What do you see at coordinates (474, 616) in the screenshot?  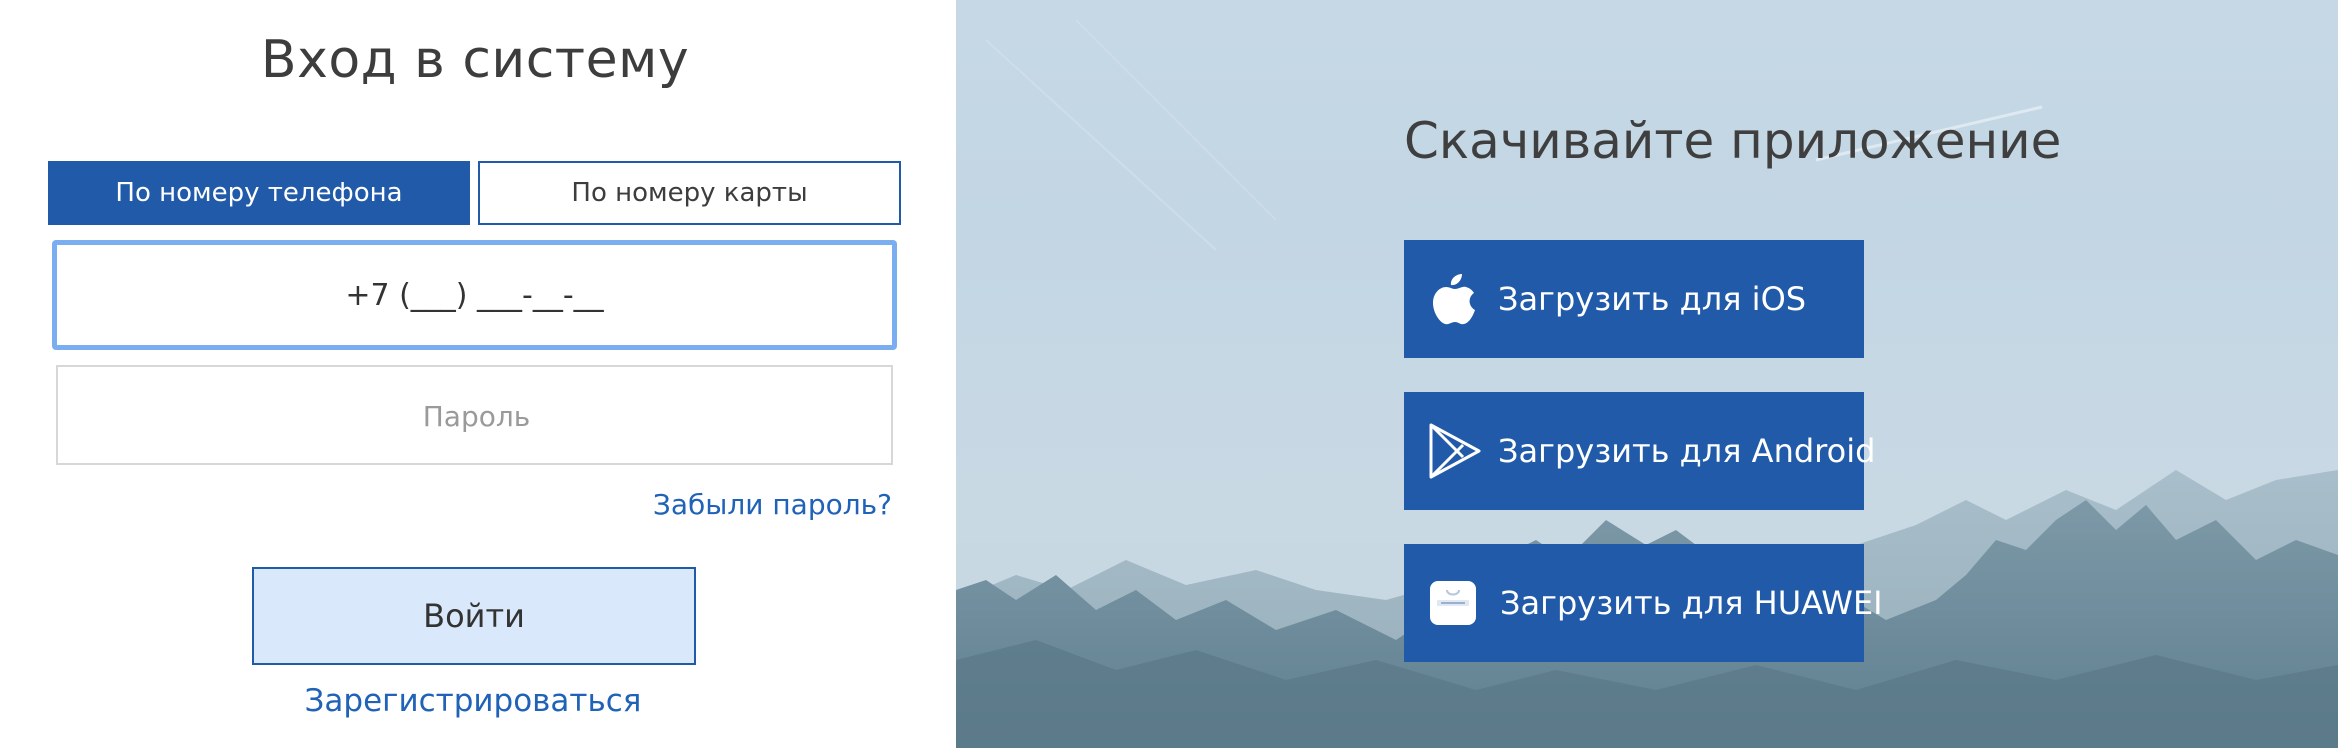 I see `login-button: Войти` at bounding box center [474, 616].